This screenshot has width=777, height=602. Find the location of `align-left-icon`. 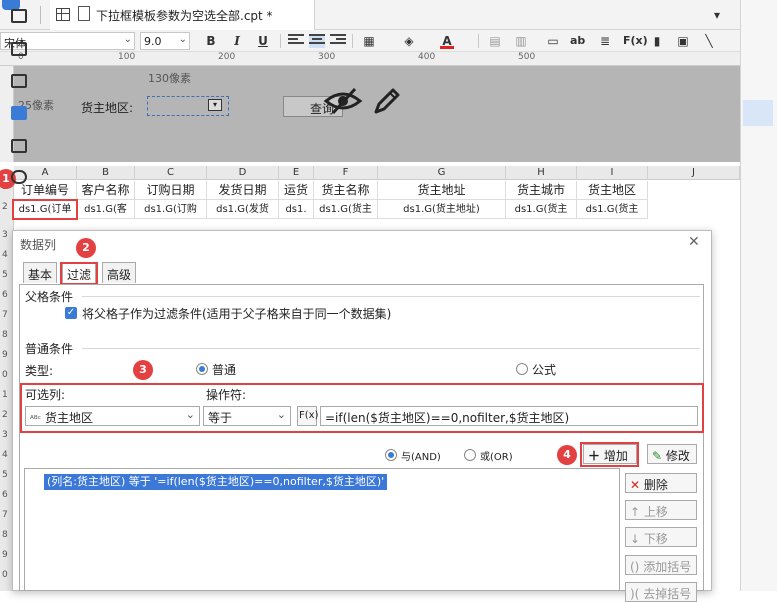

align-left-icon is located at coordinates (296, 41).